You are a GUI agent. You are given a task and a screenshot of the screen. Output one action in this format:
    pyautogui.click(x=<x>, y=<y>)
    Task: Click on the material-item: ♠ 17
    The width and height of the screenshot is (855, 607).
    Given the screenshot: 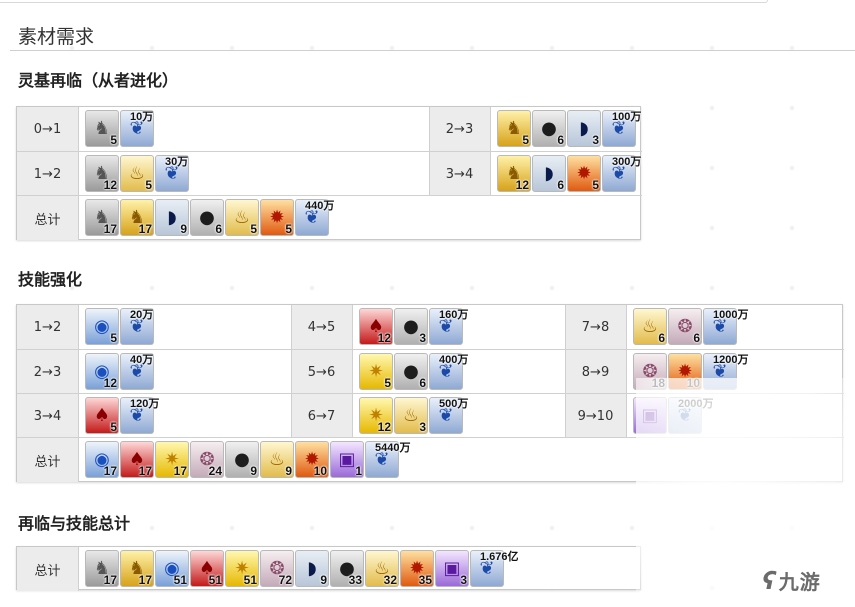 What is the action you would take?
    pyautogui.click(x=137, y=459)
    